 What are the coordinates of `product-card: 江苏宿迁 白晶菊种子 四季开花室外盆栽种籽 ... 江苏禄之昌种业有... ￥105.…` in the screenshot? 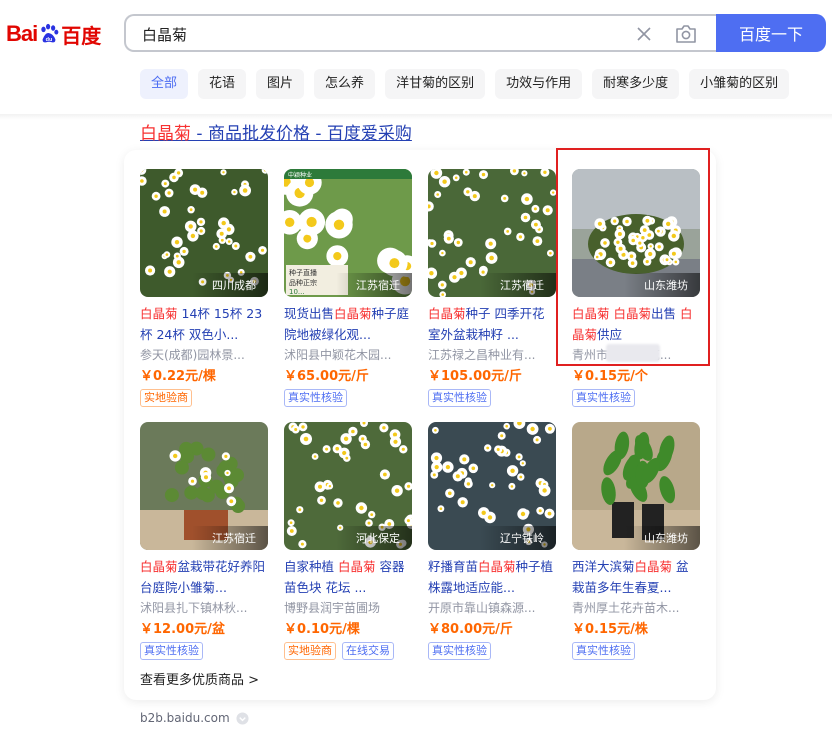 It's located at (492, 288).